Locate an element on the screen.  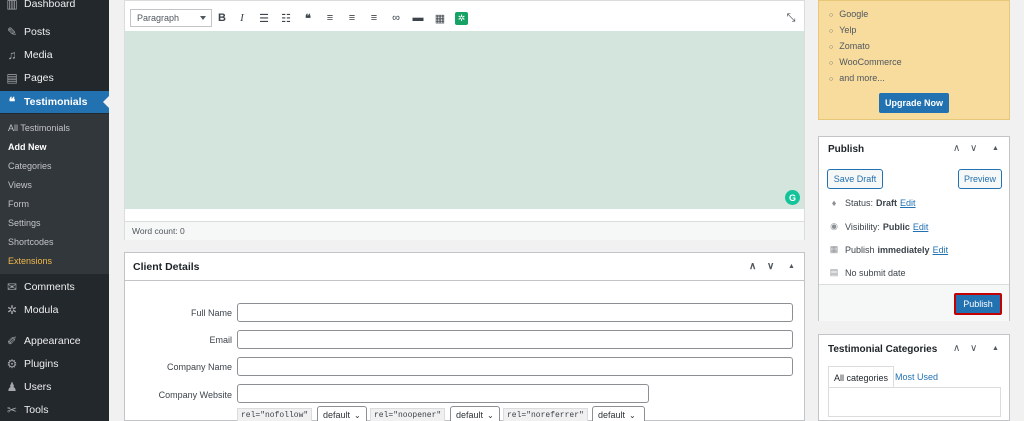
format-select: Paragraph is located at coordinates (171, 18).